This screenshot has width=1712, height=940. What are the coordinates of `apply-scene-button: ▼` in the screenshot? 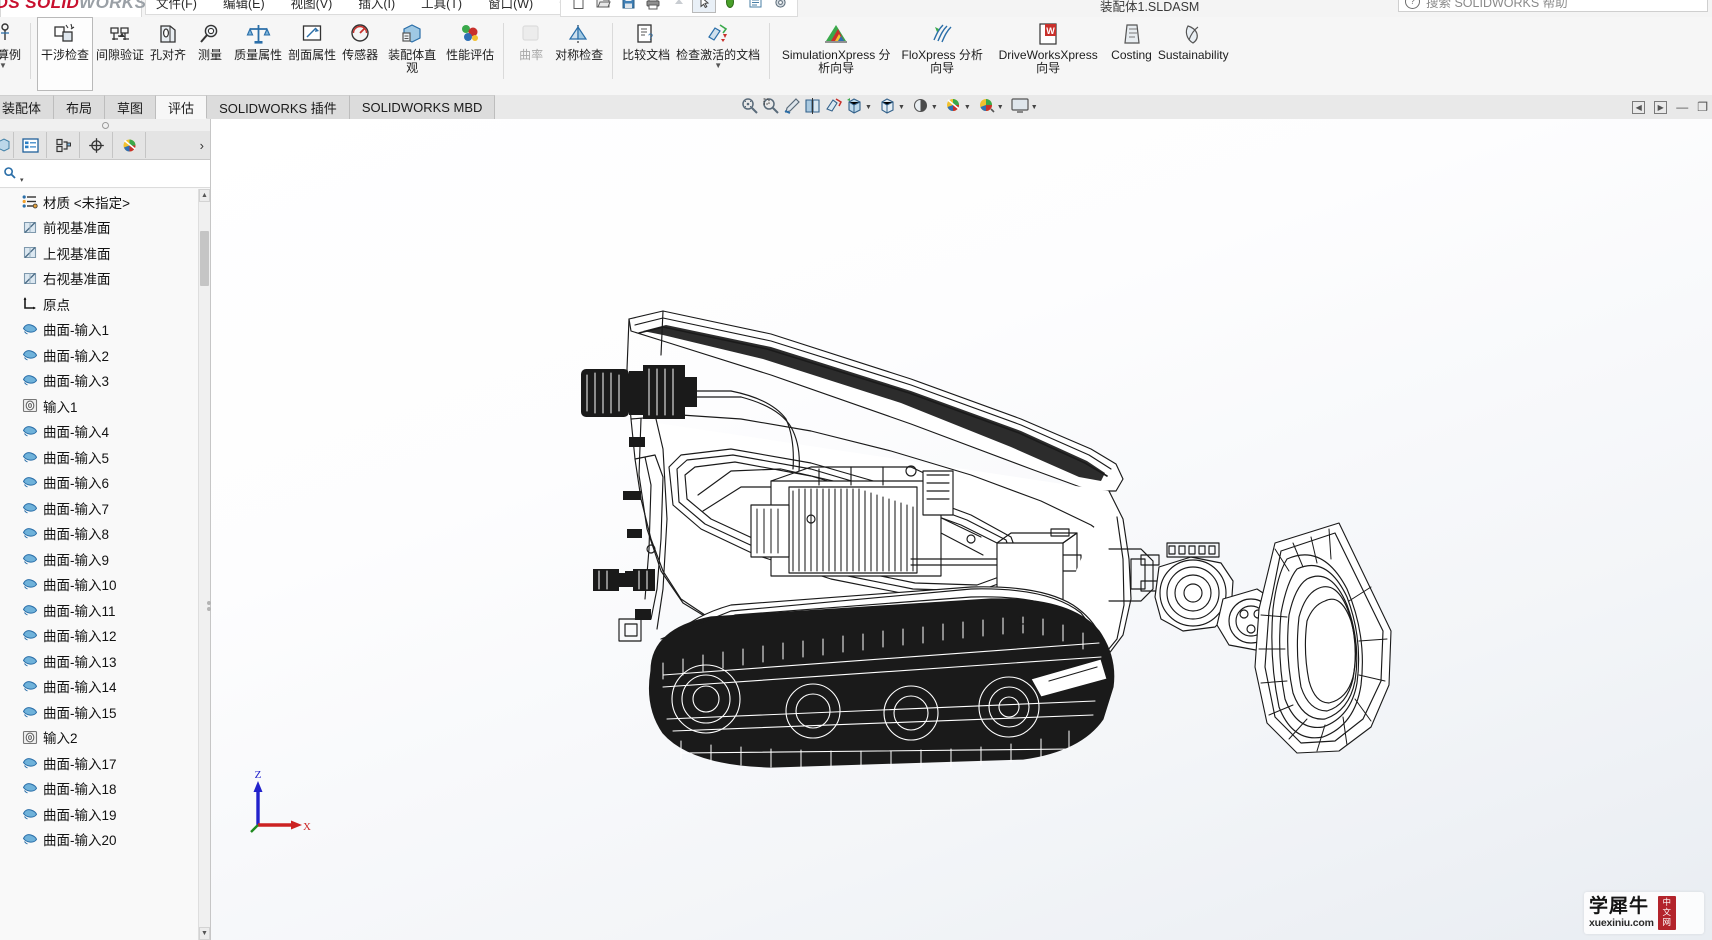 It's located at (959, 107).